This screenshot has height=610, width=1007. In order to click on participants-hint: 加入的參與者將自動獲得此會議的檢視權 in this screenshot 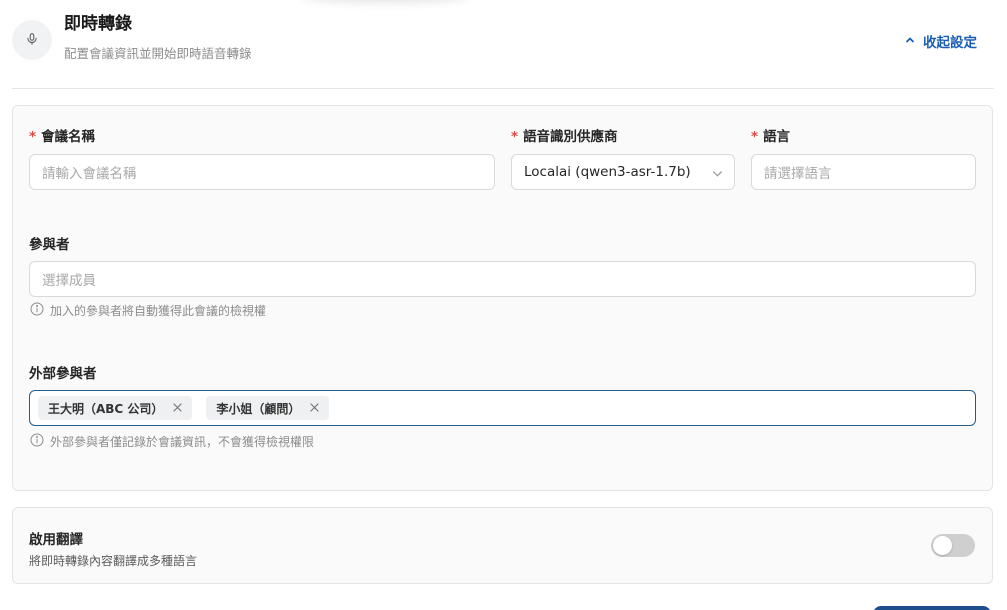, I will do `click(148, 310)`.